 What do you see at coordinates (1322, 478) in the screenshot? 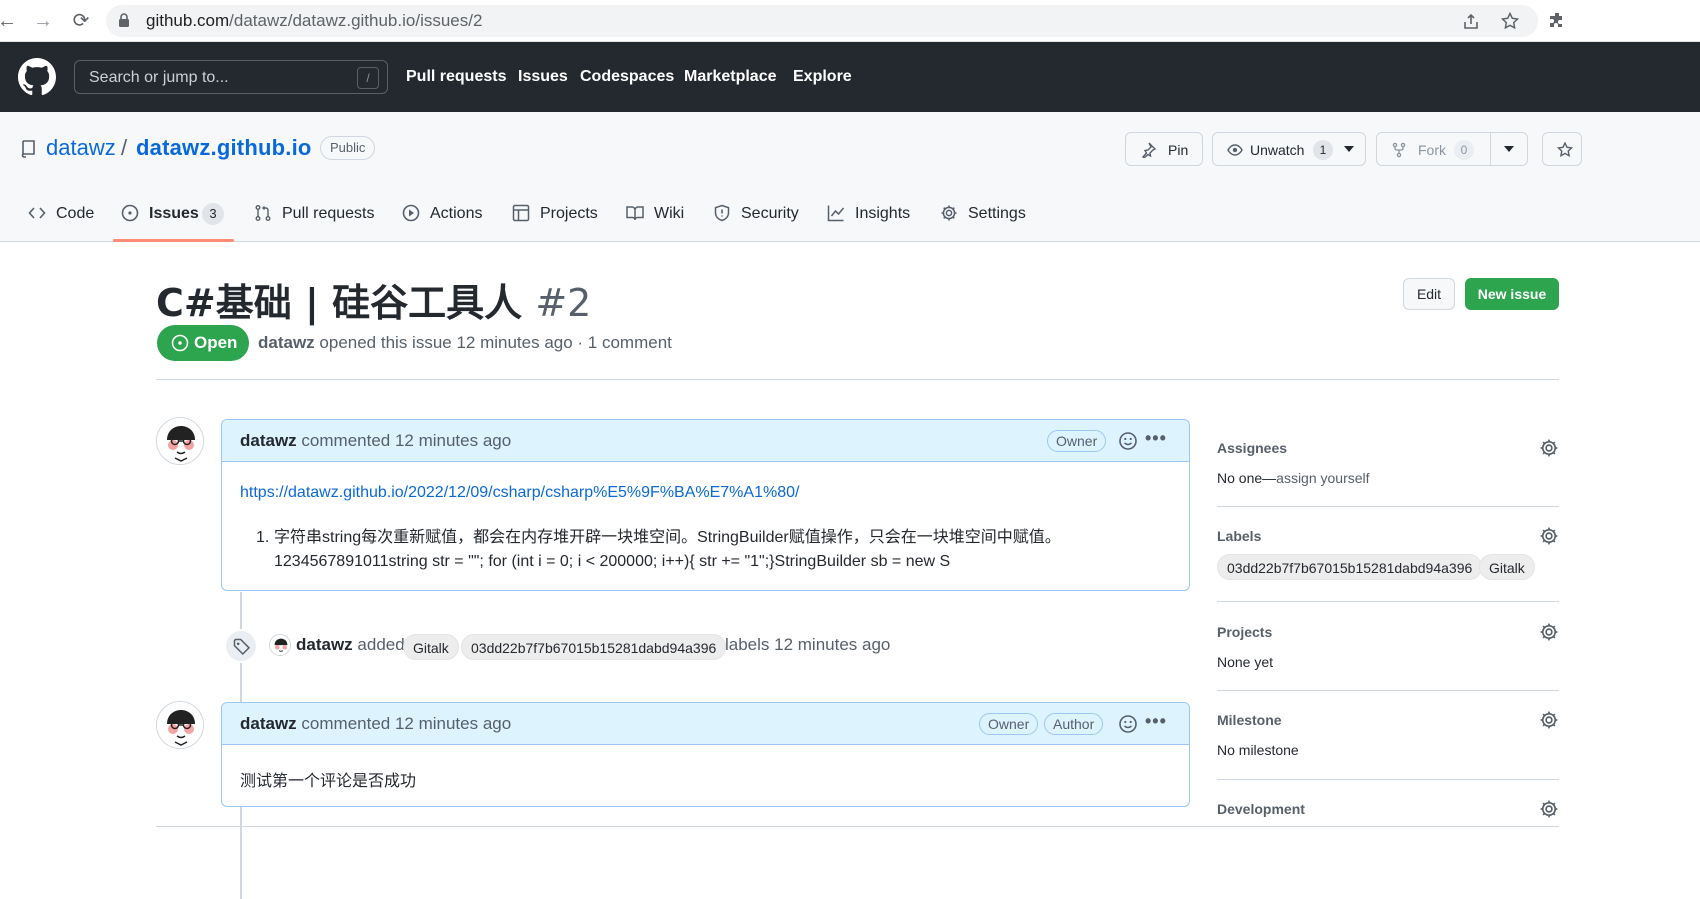
I see `assign-yourself-link: assign yourself` at bounding box center [1322, 478].